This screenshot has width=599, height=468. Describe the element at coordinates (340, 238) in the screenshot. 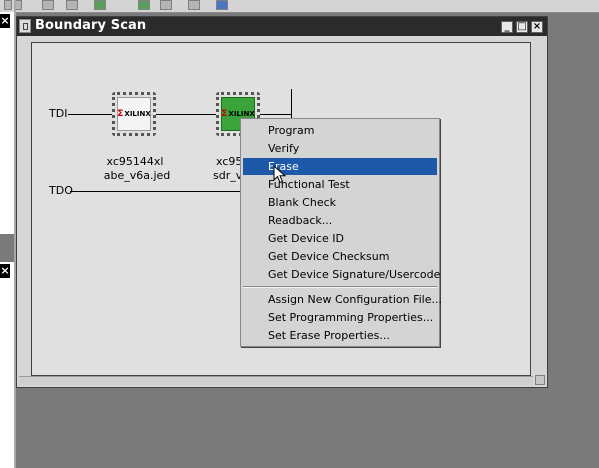

I see `menu-item-get-device-id: Get Device ID` at that location.